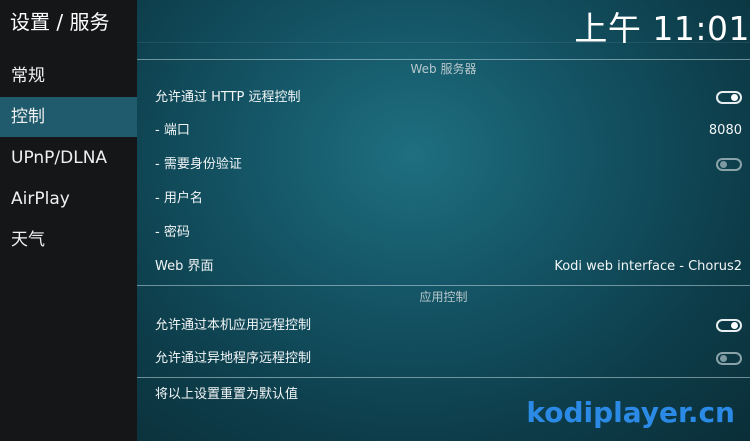 The image size is (750, 441). Describe the element at coordinates (443, 267) in the screenshot. I see `setting-row-web-interface: Web 界面 Kodi web interface - Chorus2` at that location.